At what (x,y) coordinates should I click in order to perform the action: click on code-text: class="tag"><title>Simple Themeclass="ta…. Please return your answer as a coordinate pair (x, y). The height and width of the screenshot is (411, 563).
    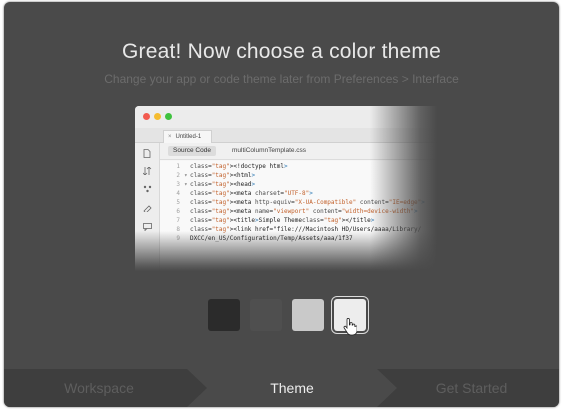
    Looking at the image, I should click on (282, 220).